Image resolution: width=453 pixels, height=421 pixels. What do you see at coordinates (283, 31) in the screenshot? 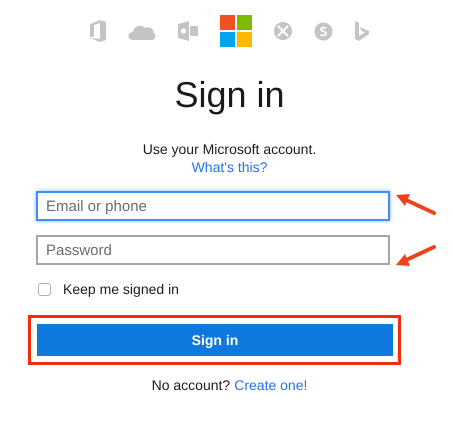
I see `xbox-icon` at bounding box center [283, 31].